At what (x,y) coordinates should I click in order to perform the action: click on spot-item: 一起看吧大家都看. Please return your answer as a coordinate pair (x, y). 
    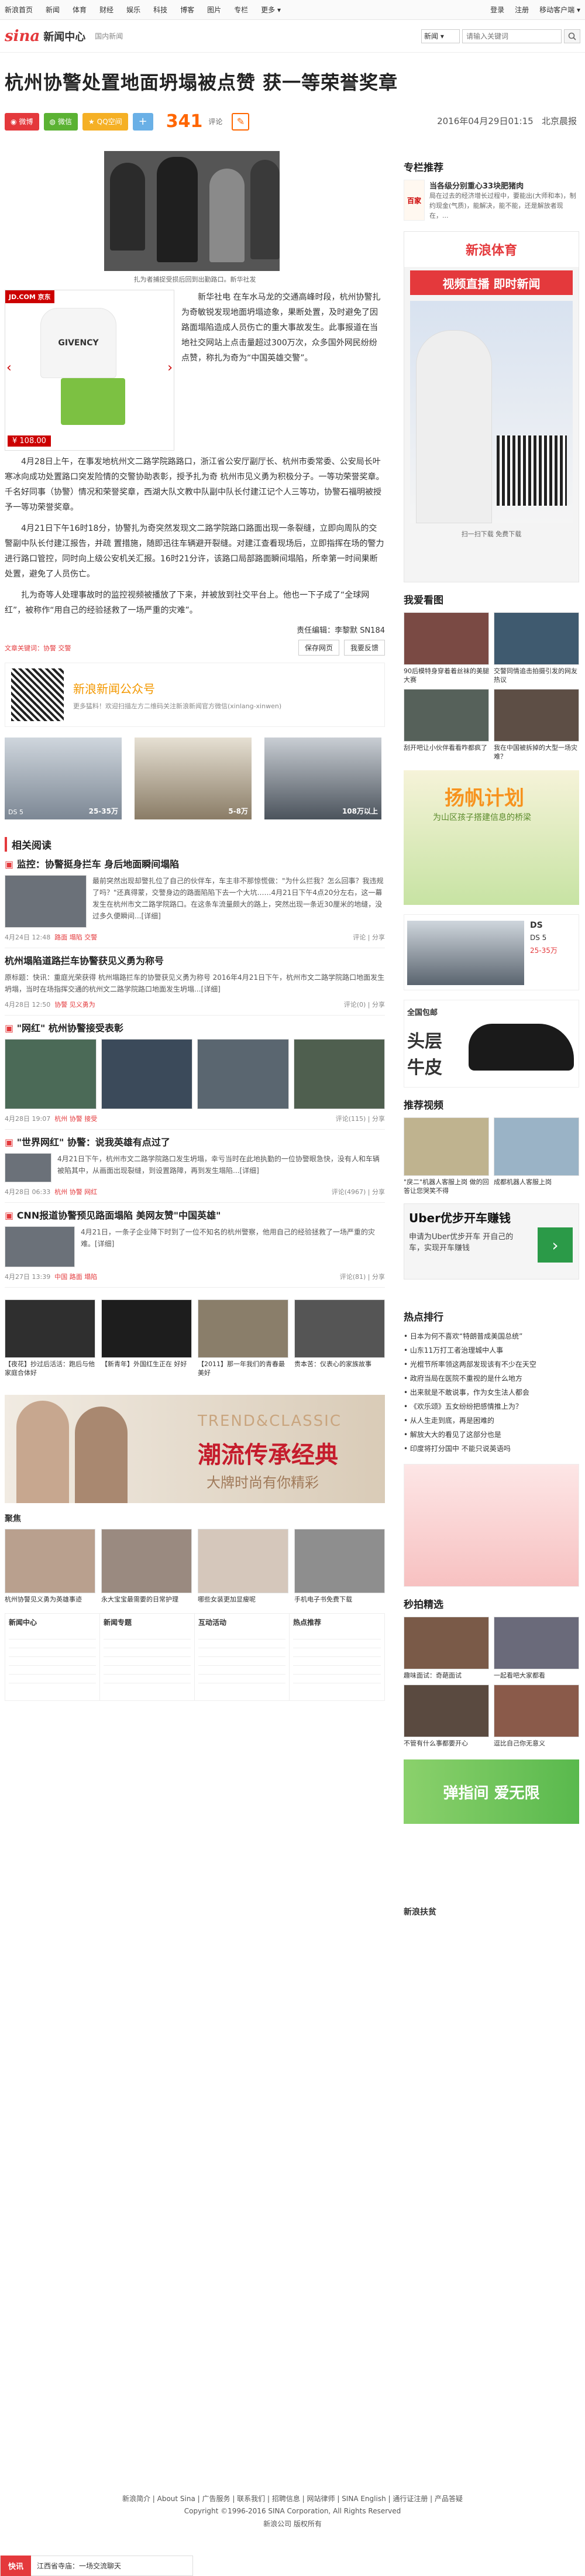
    Looking at the image, I should click on (536, 1649).